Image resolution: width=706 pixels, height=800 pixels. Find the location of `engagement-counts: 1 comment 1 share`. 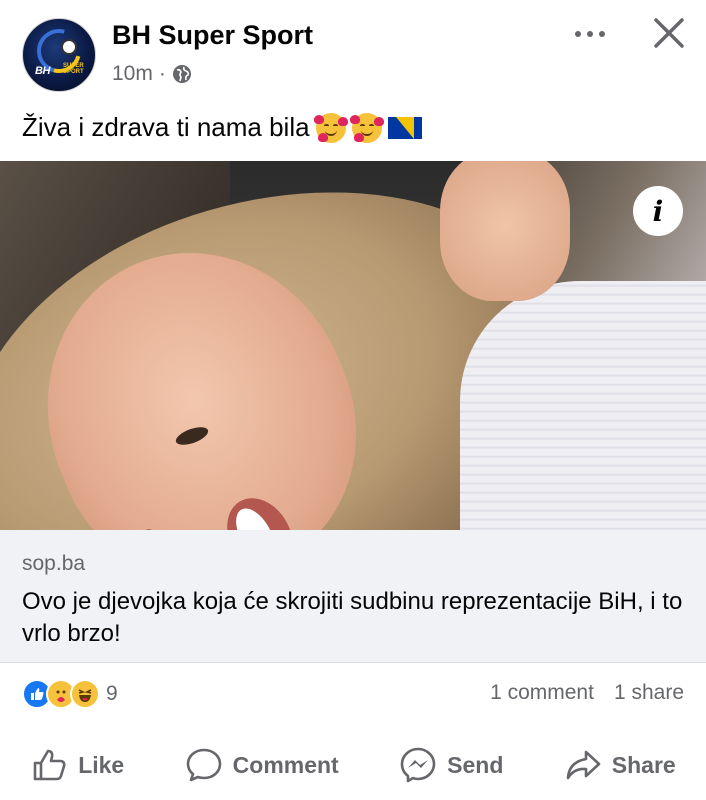

engagement-counts: 1 comment 1 share is located at coordinates (587, 693).